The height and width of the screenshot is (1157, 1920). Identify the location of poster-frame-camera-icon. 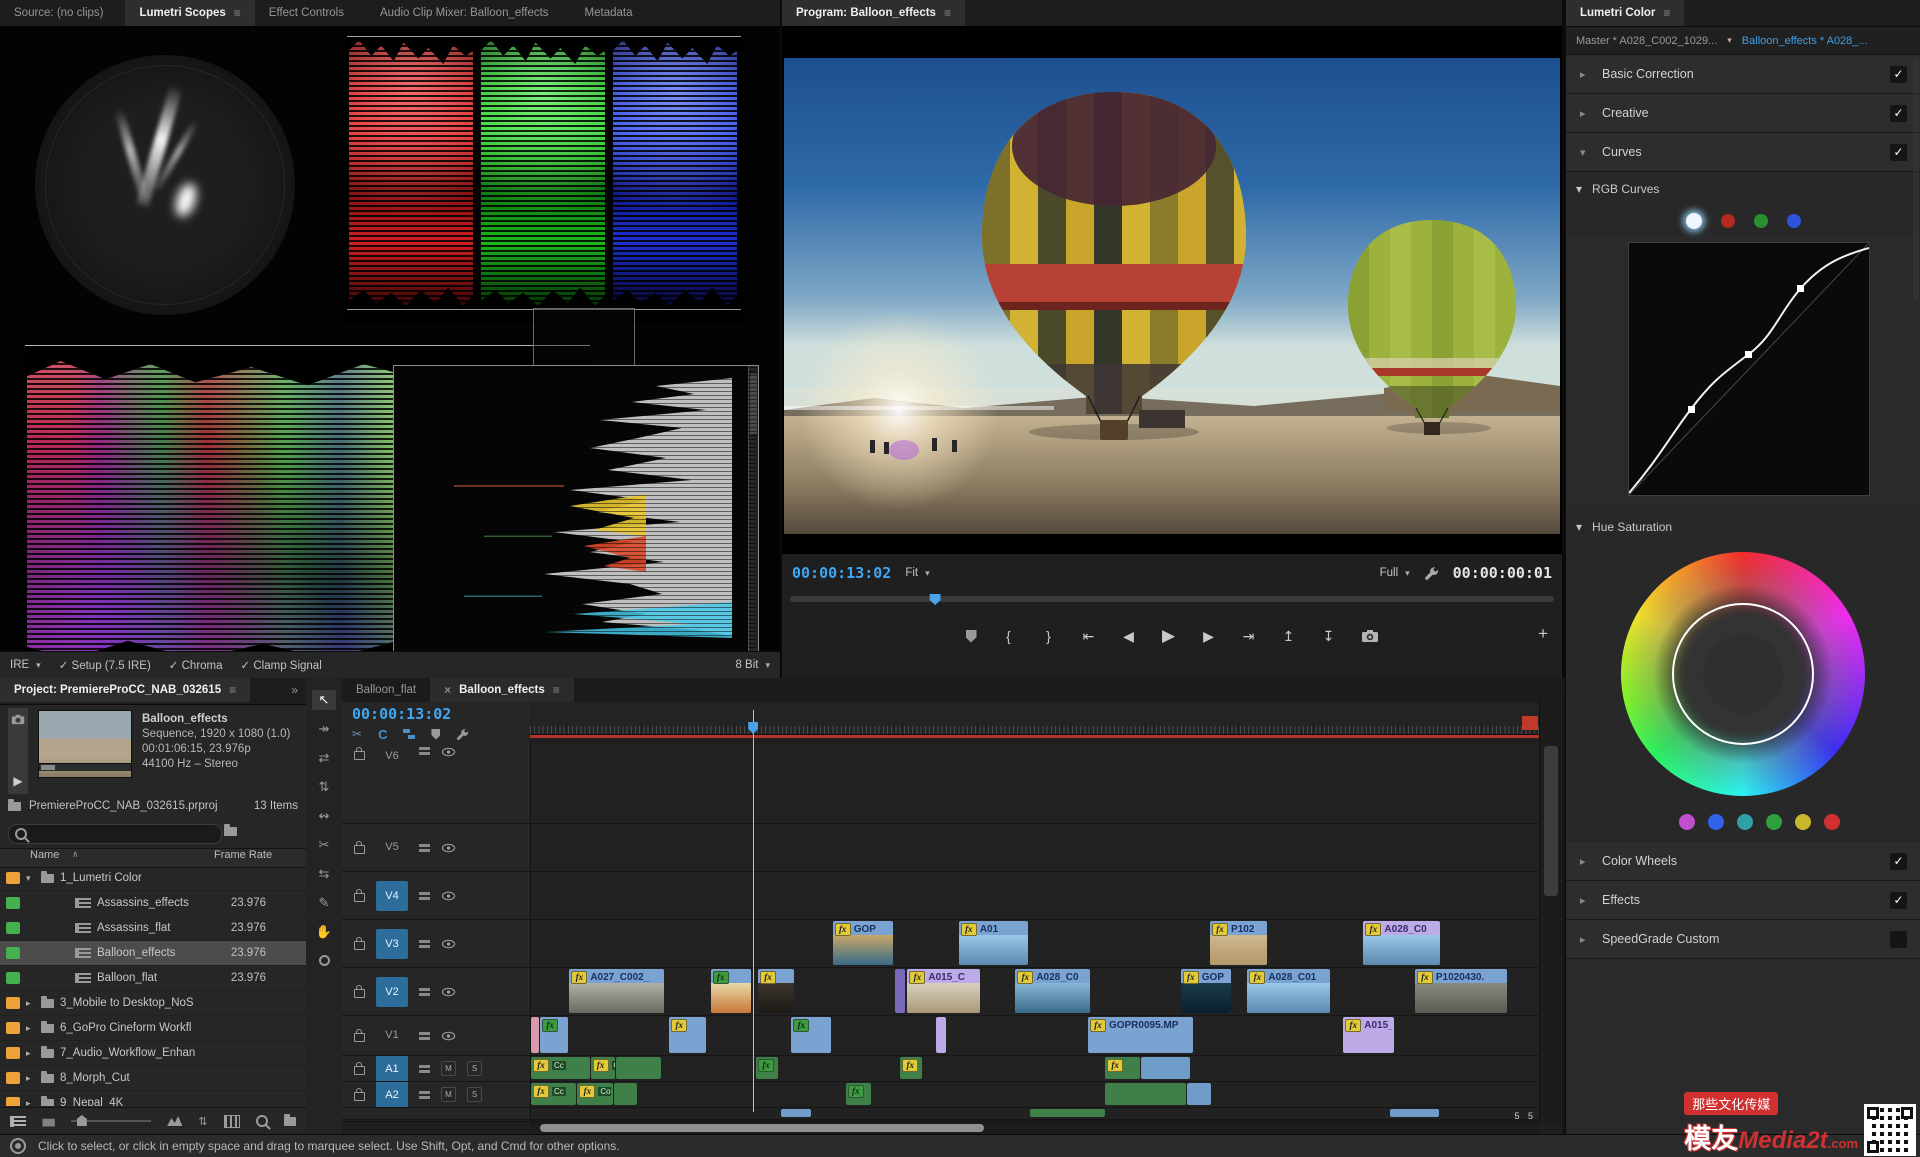
(18, 719).